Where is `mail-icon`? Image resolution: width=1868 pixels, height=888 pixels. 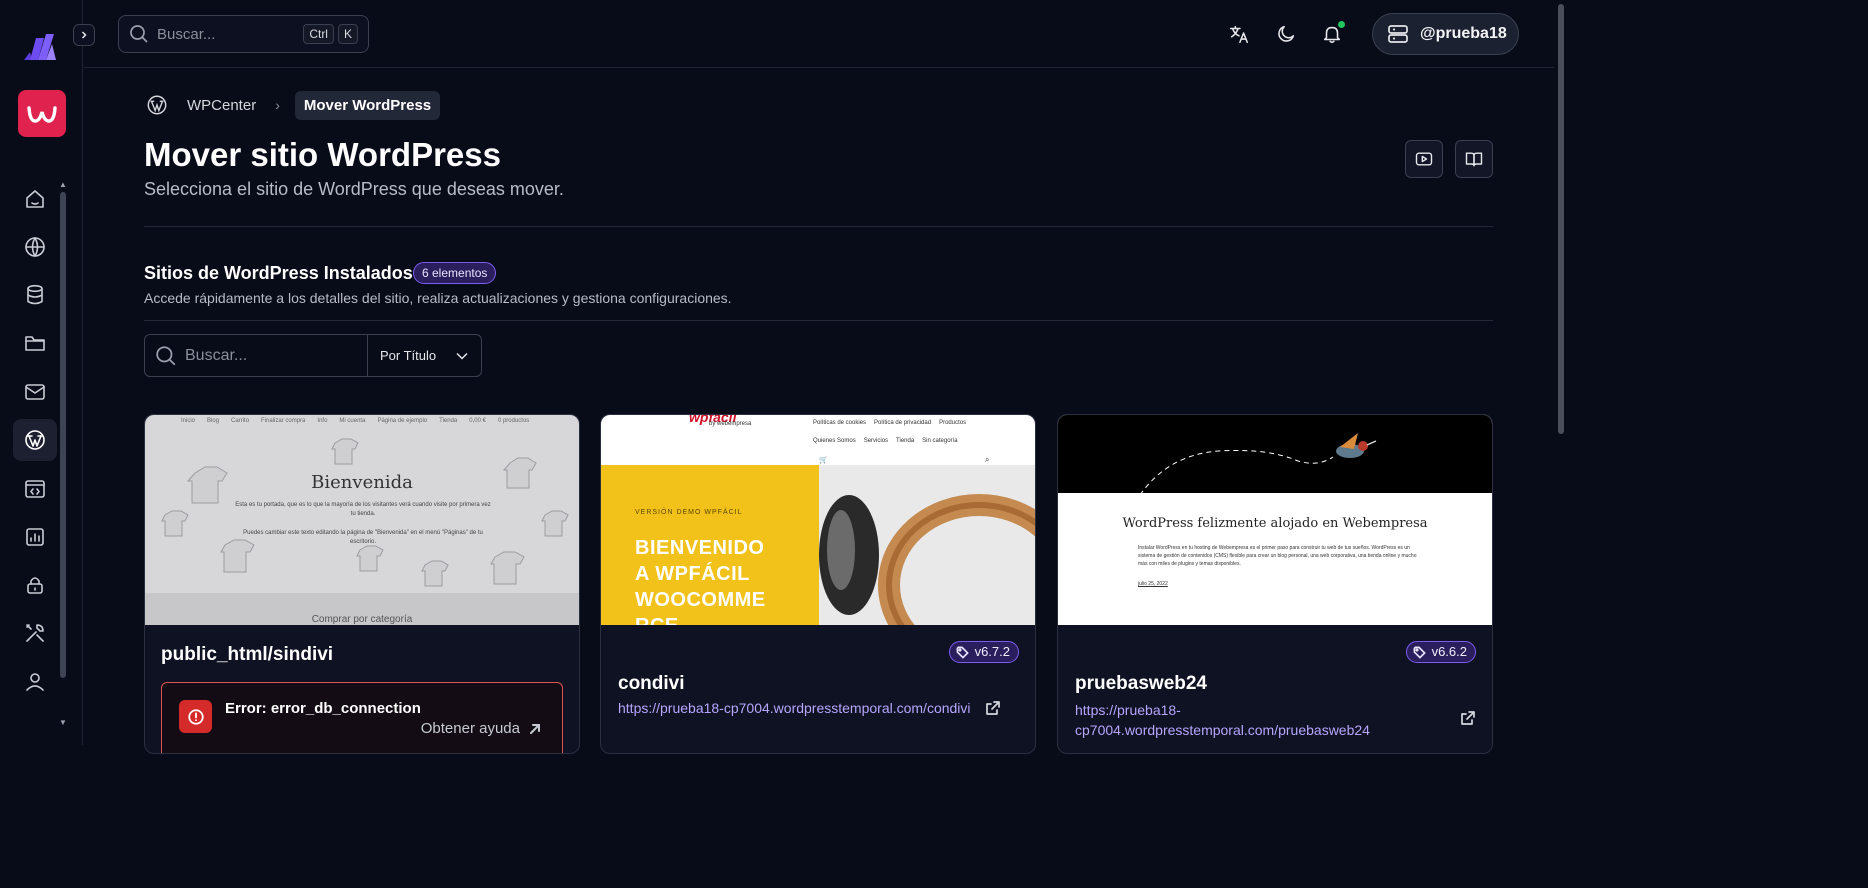 mail-icon is located at coordinates (35, 392).